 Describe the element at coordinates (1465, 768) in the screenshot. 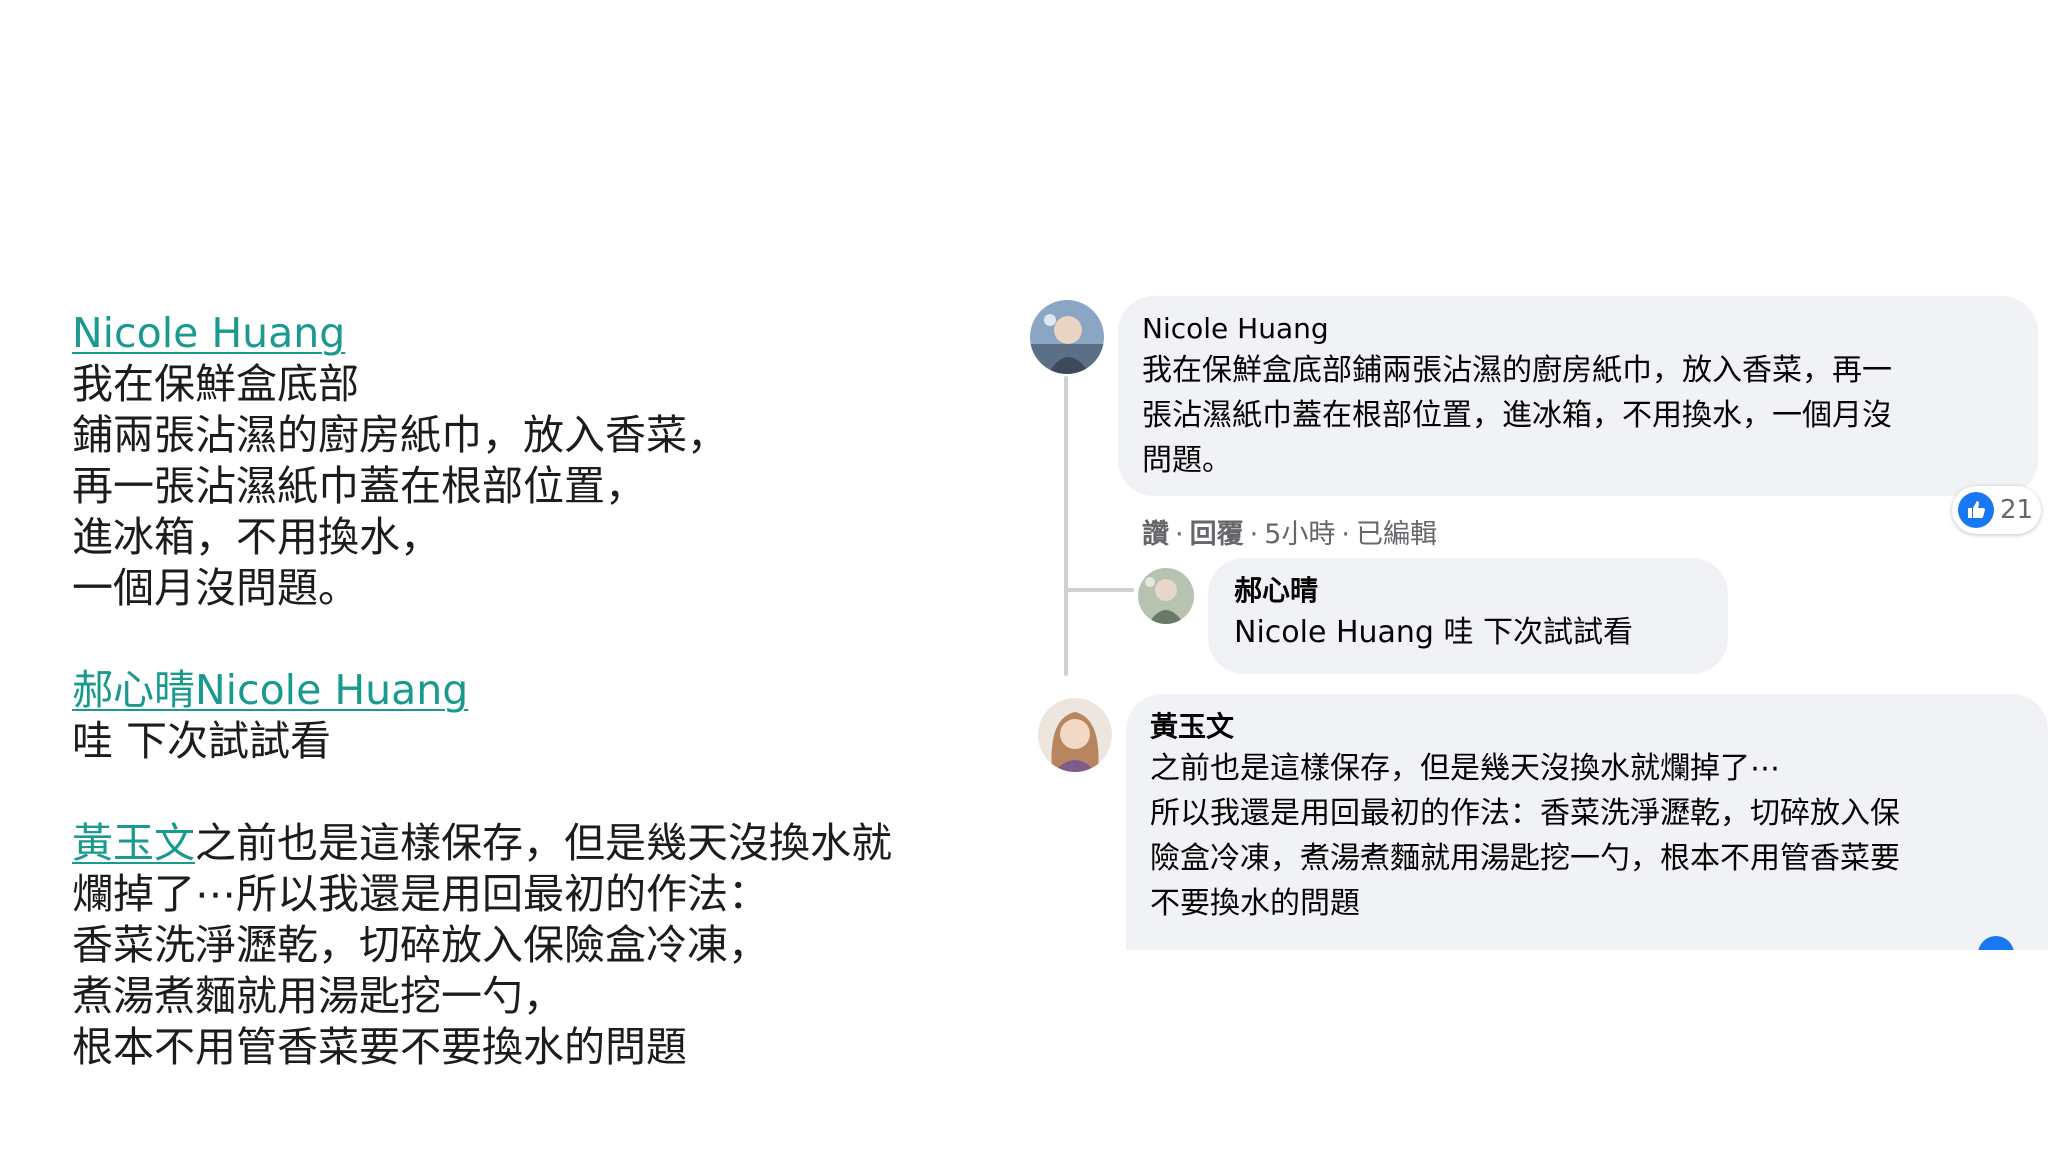

I see `comment-text-line: 之前也是這樣保存，但是幾天沒換水就爛掉了⋯` at that location.